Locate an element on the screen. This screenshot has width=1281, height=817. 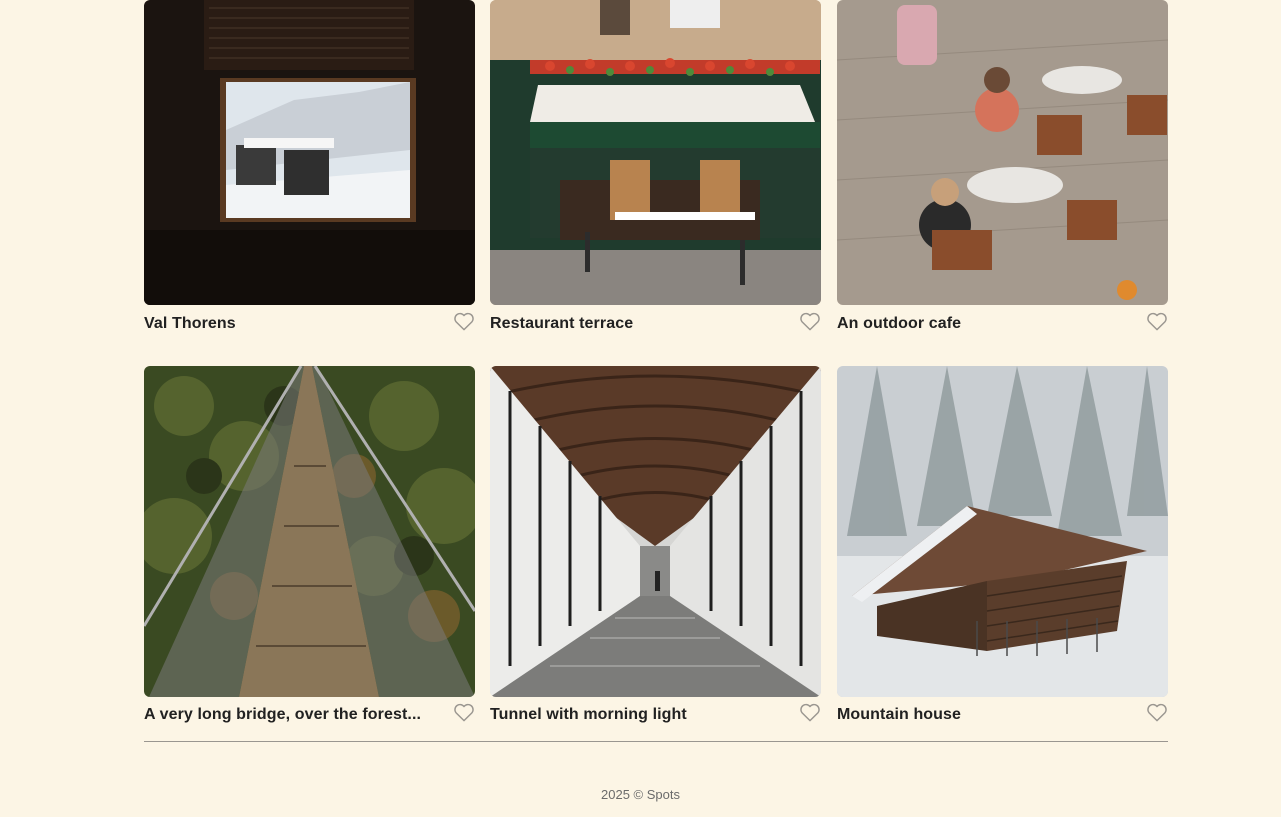
card-caption: Restaurant terrace is located at coordinates (562, 323).